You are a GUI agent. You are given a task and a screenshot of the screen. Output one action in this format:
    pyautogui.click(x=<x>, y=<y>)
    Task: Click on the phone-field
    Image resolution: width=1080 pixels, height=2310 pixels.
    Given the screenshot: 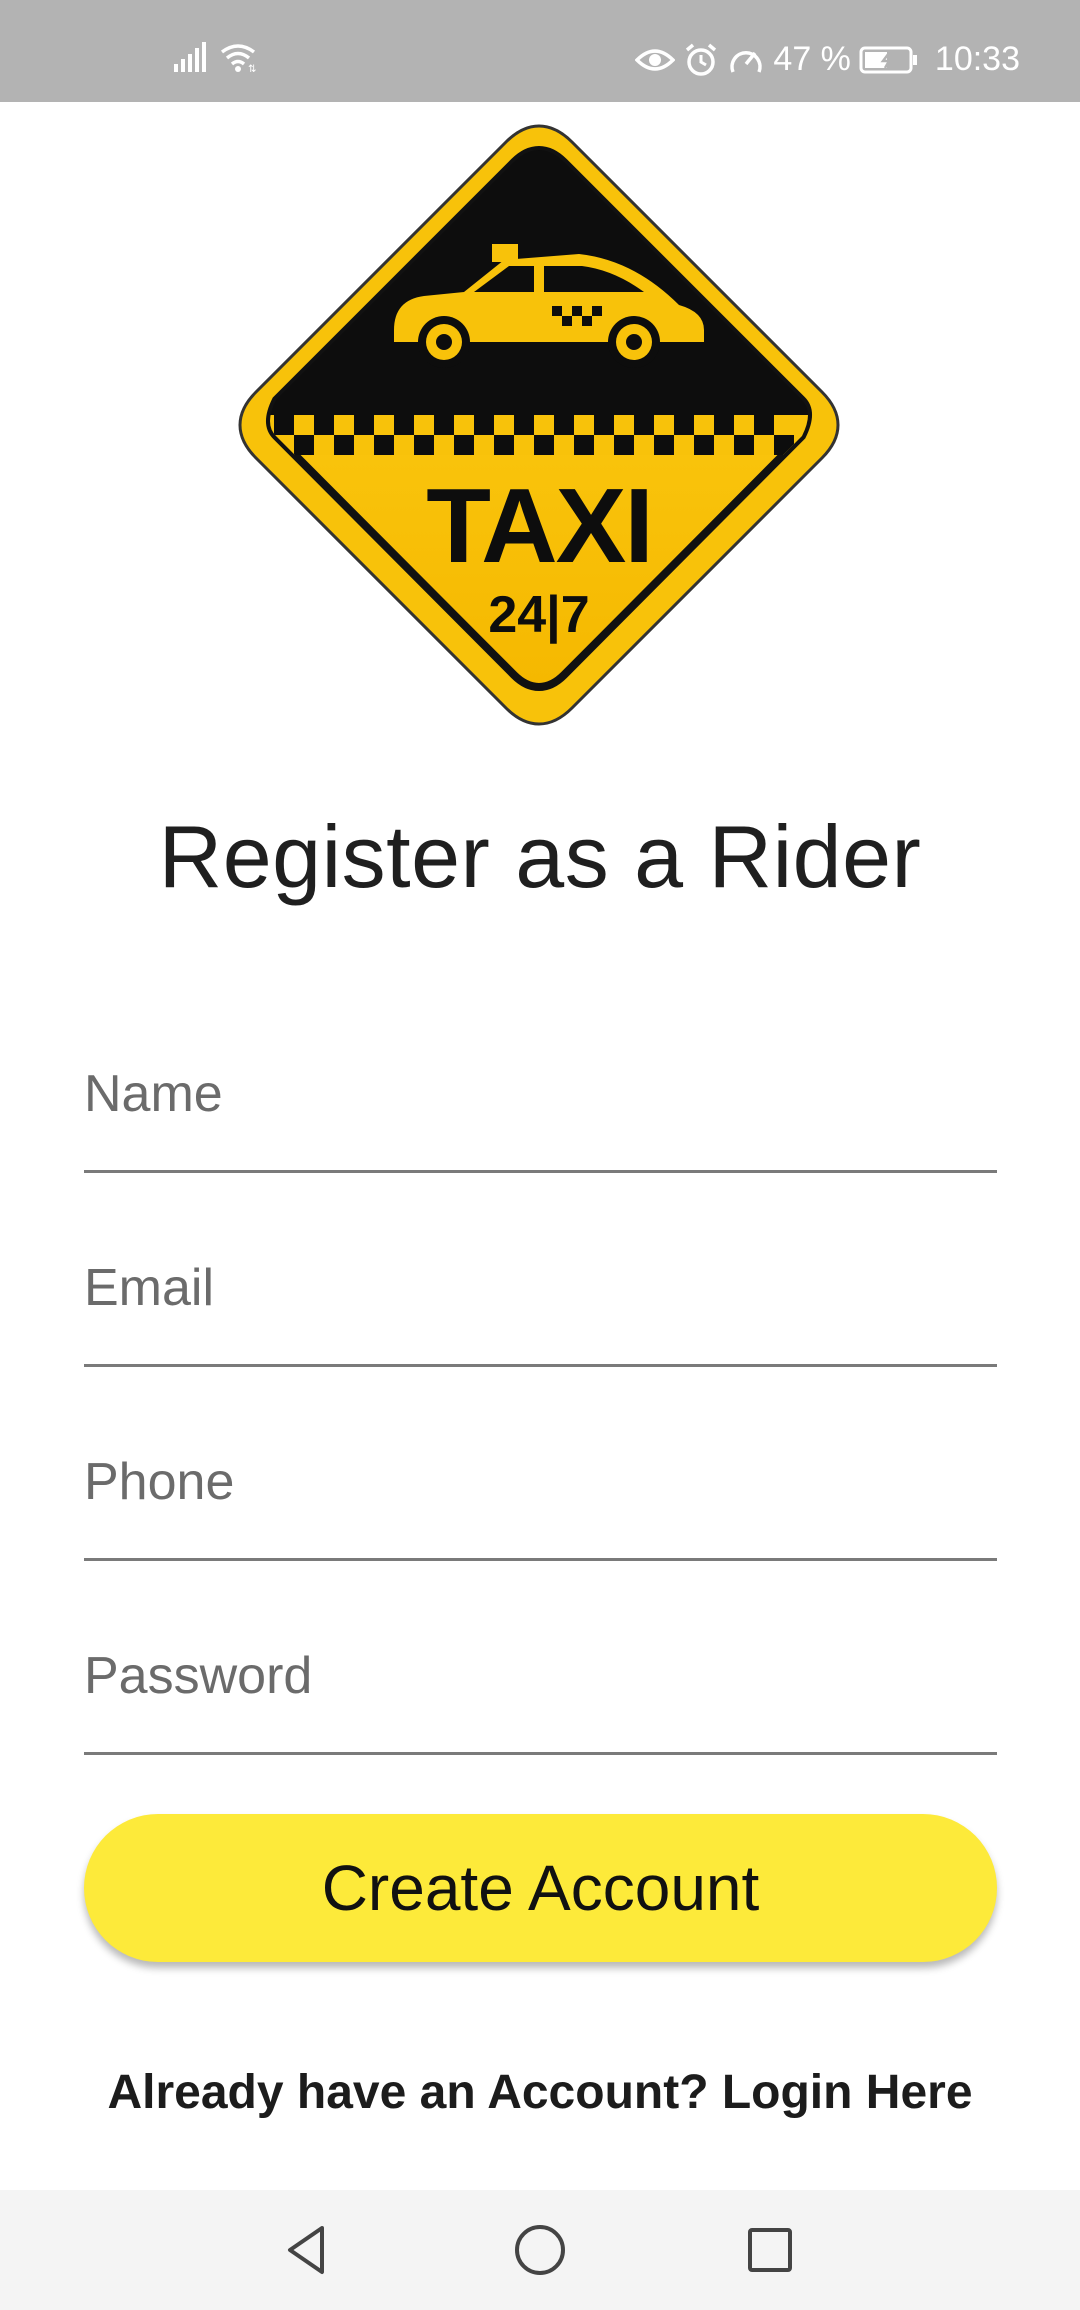 What is the action you would take?
    pyautogui.click(x=540, y=1494)
    